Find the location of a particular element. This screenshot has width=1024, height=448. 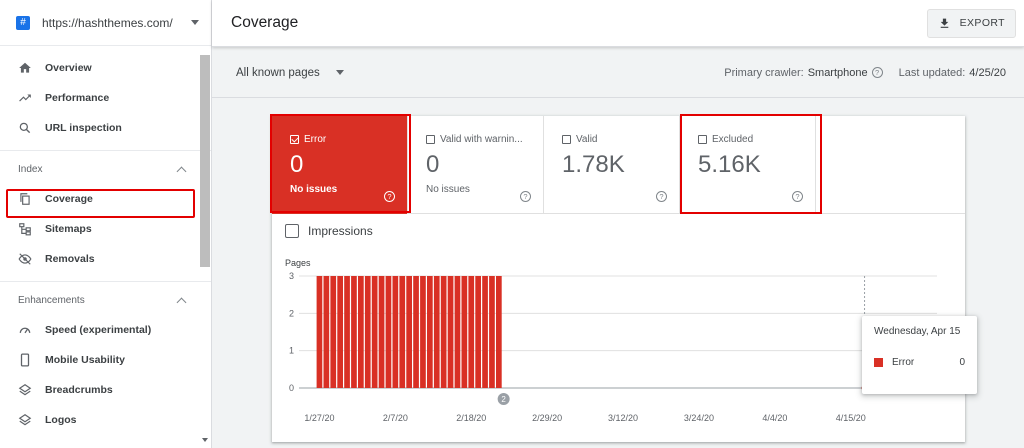

tooltip-date: Wednesday, Apr 15 is located at coordinates (917, 331).